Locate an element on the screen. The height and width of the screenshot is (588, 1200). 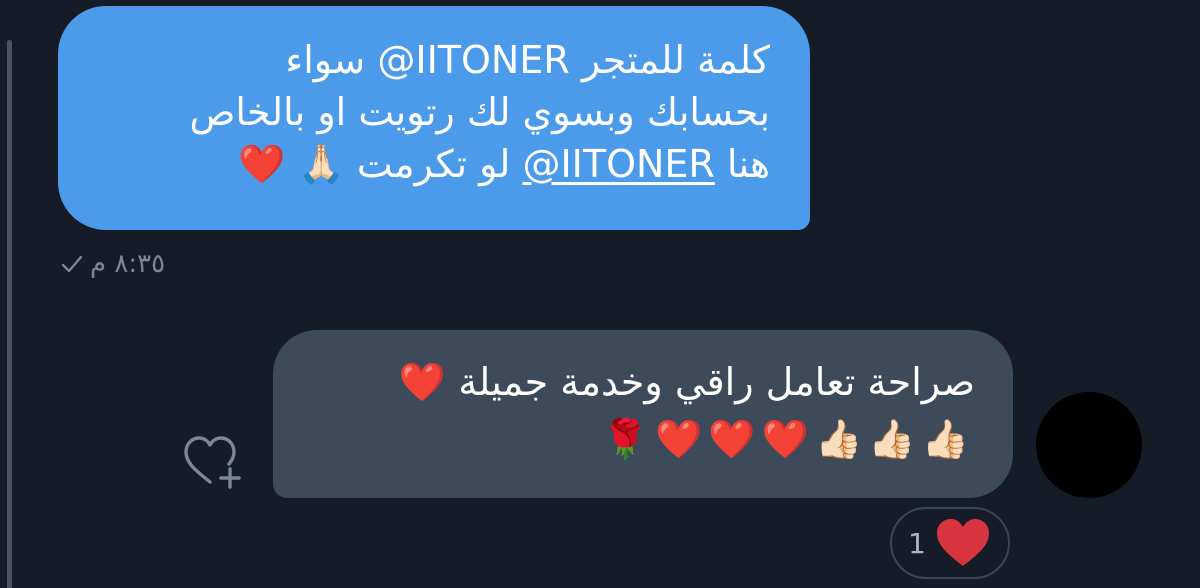
timestamp: ٨:٣٥ م is located at coordinates (128, 264).